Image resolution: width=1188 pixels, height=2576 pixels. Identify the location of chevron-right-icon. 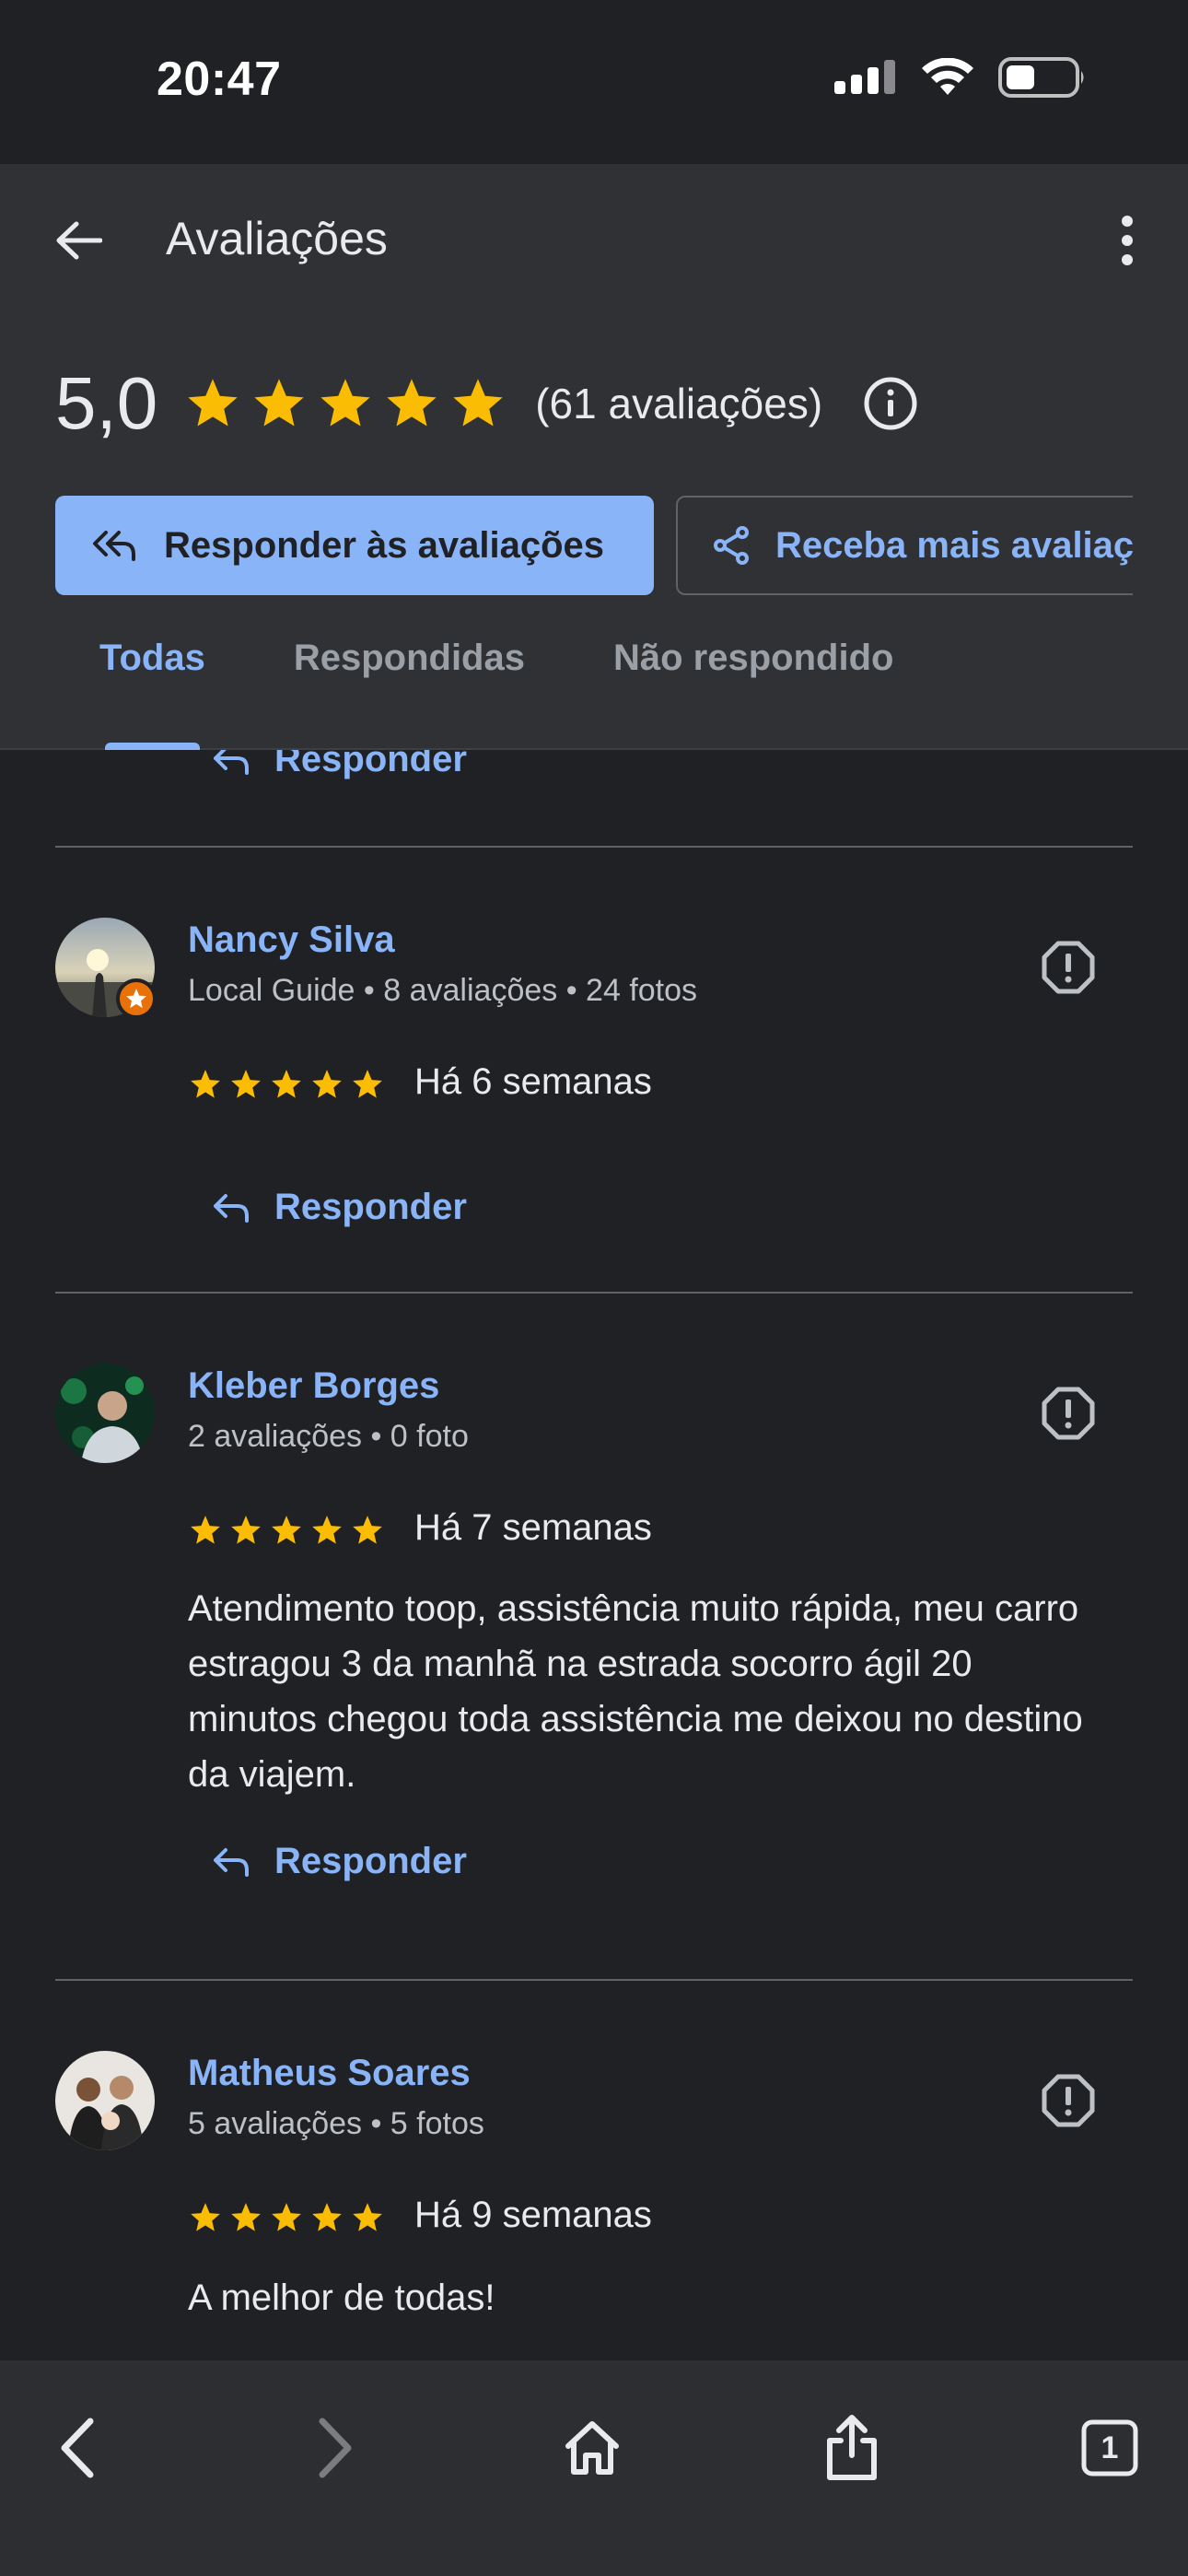
(335, 2448).